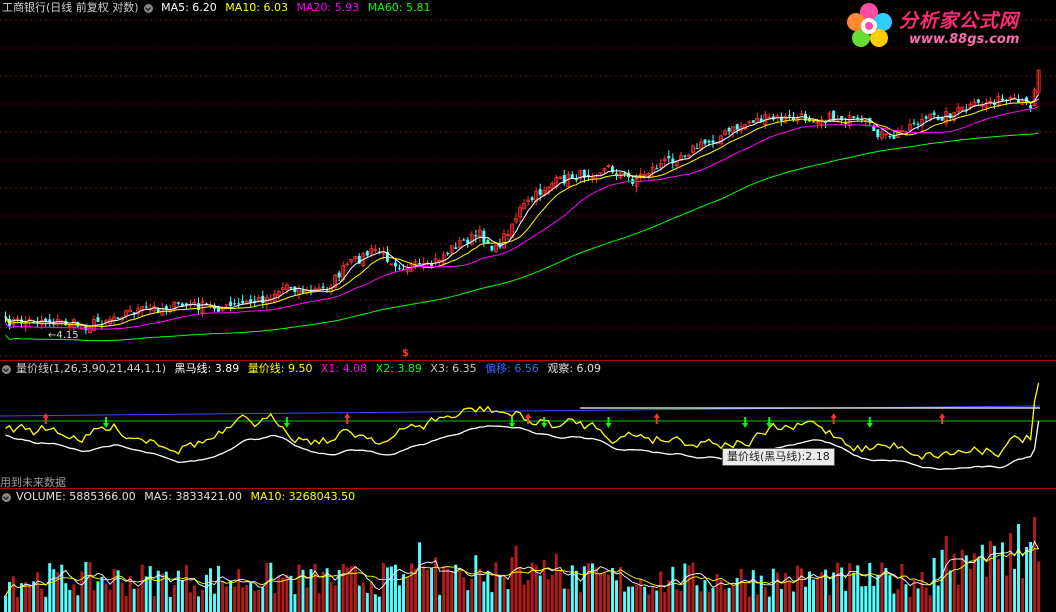 Image resolution: width=1056 pixels, height=612 pixels. What do you see at coordinates (70, 7) in the screenshot?
I see `stock-title: 工商银行(日线 前复权 对数)` at bounding box center [70, 7].